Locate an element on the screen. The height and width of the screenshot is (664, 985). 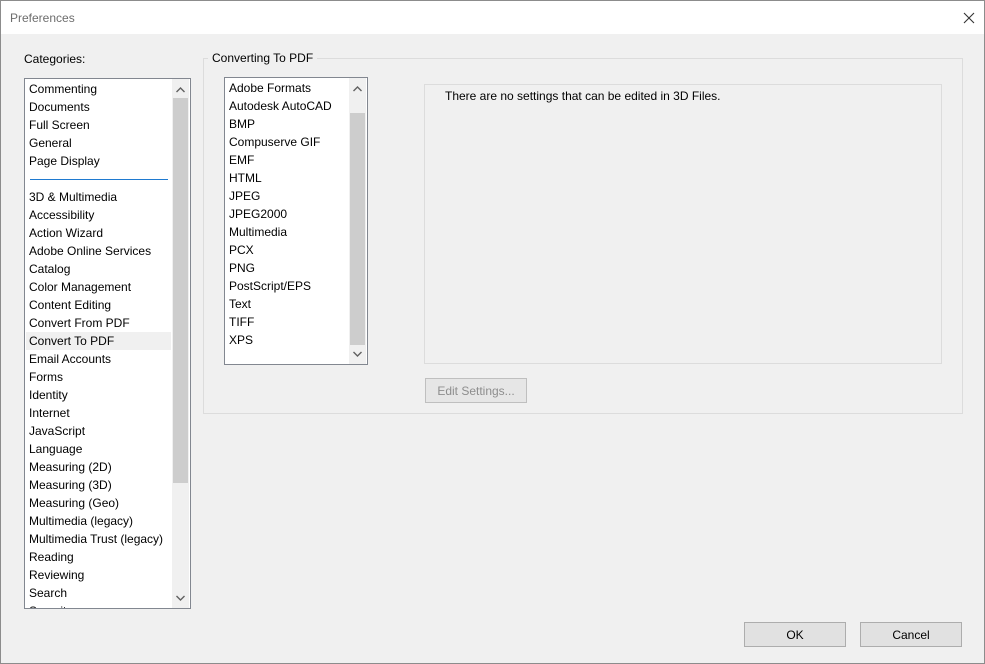
format-item: Autodesk AutoCAD is located at coordinates (286, 106).